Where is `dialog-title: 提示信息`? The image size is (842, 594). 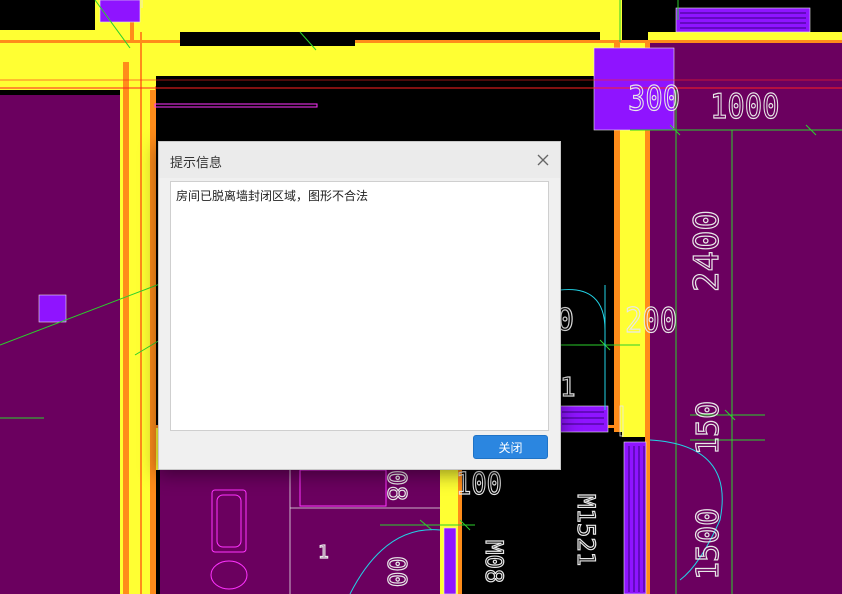
dialog-title: 提示信息 is located at coordinates (196, 163).